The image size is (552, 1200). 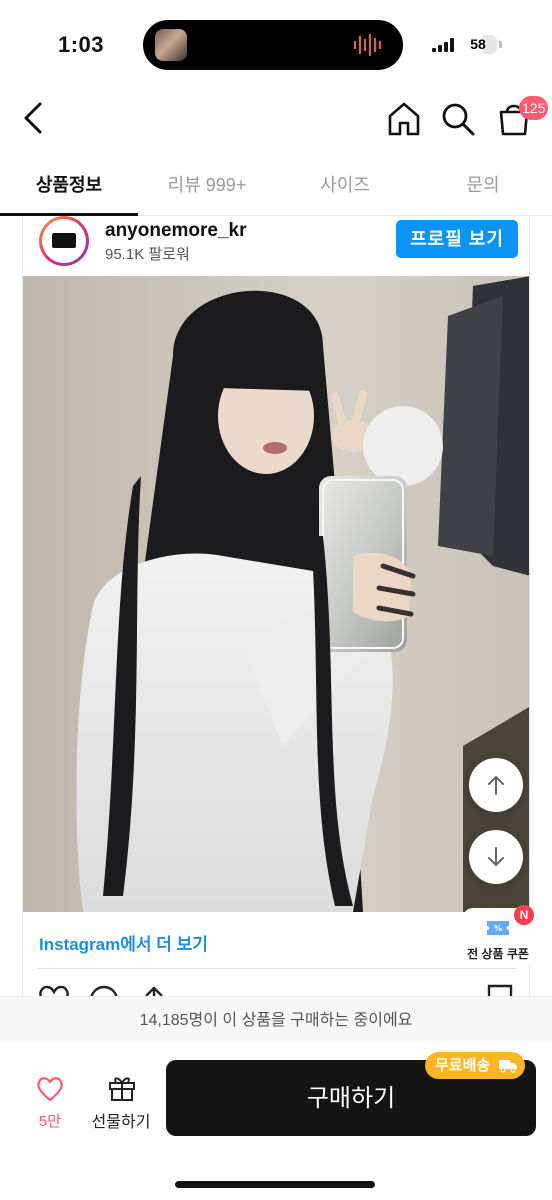 I want to click on tab-size: 사이즈, so click(x=345, y=184).